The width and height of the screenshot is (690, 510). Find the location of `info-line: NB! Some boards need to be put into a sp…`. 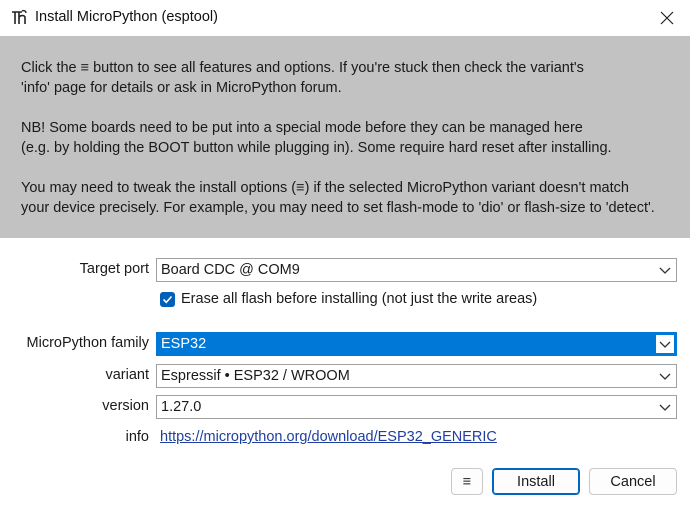

info-line: NB! Some boards need to be put into a sp… is located at coordinates (302, 128).